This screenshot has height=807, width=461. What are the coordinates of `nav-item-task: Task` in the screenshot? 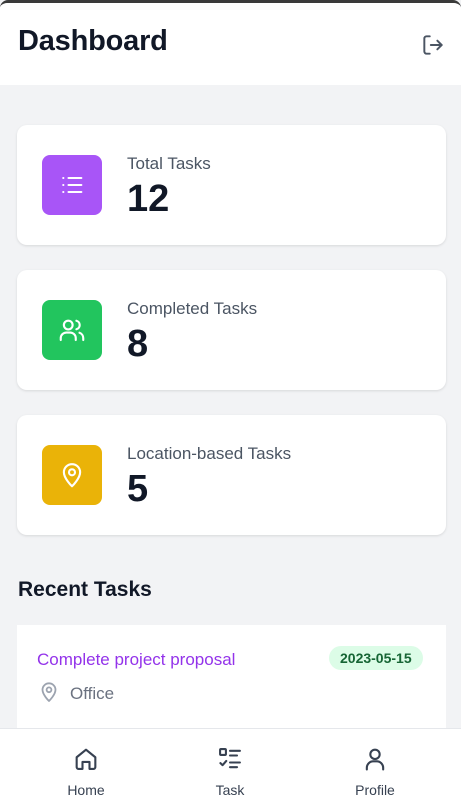 It's located at (230, 768).